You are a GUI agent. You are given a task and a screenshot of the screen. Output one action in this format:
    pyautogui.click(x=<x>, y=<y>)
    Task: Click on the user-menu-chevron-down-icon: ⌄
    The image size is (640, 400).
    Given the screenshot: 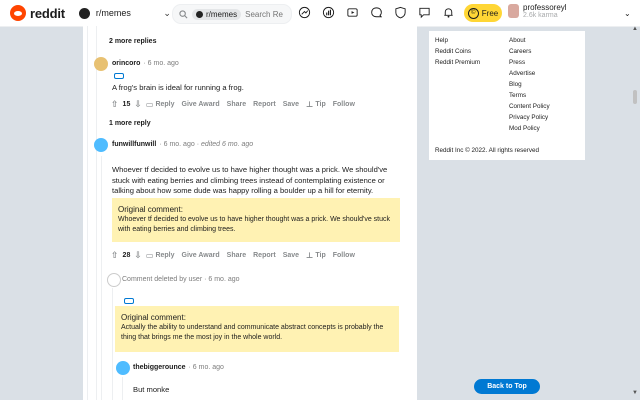 What is the action you would take?
    pyautogui.click(x=627, y=13)
    